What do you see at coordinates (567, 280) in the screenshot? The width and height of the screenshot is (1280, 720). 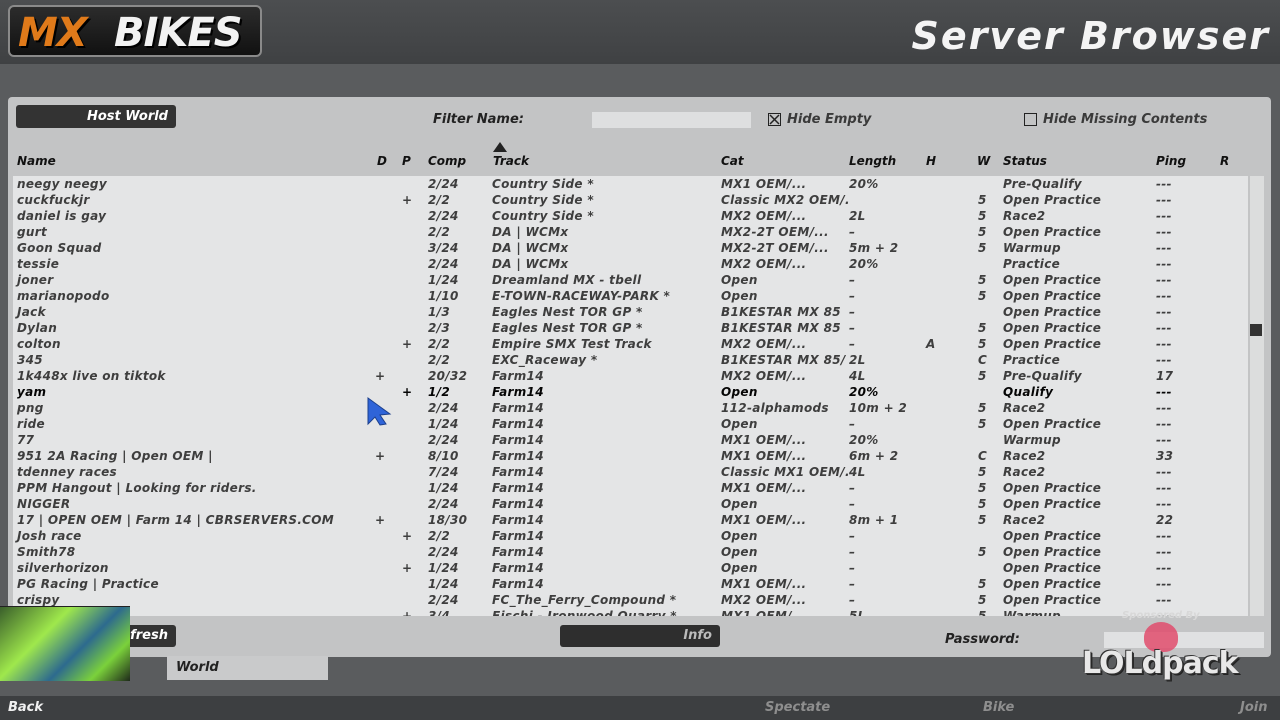 I see `server-track-cell: Dreamland MX - tbell` at bounding box center [567, 280].